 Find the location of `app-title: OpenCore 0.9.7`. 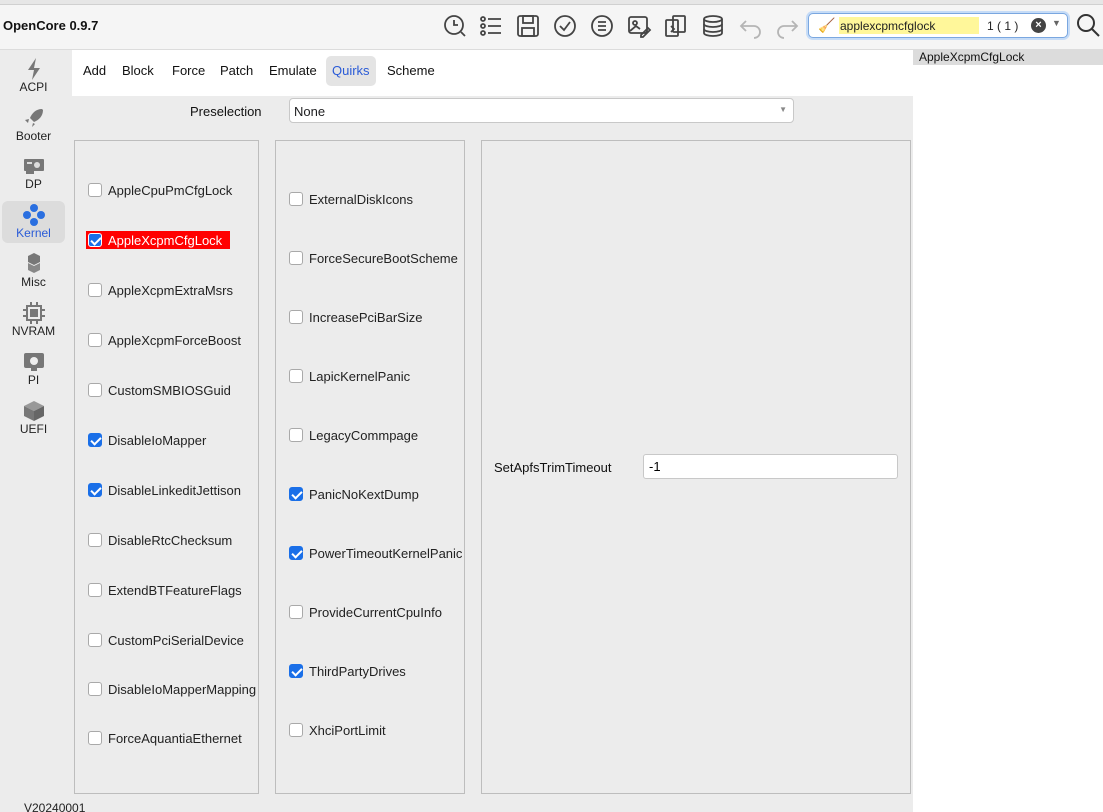

app-title: OpenCore 0.9.7 is located at coordinates (51, 25).